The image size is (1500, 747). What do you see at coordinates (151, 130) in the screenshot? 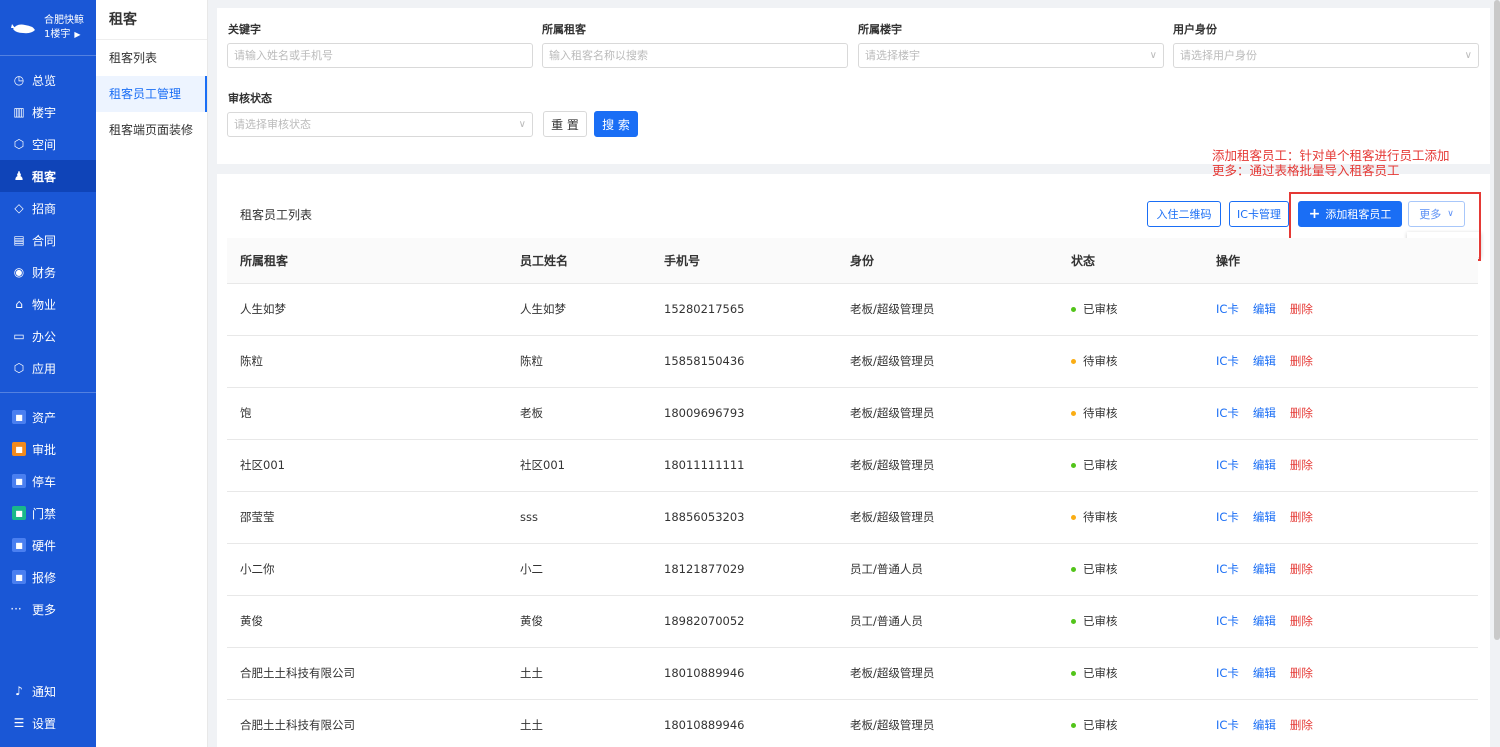
I see `subnav-item-tenant-page-decor: 租客端页面装修` at bounding box center [151, 130].